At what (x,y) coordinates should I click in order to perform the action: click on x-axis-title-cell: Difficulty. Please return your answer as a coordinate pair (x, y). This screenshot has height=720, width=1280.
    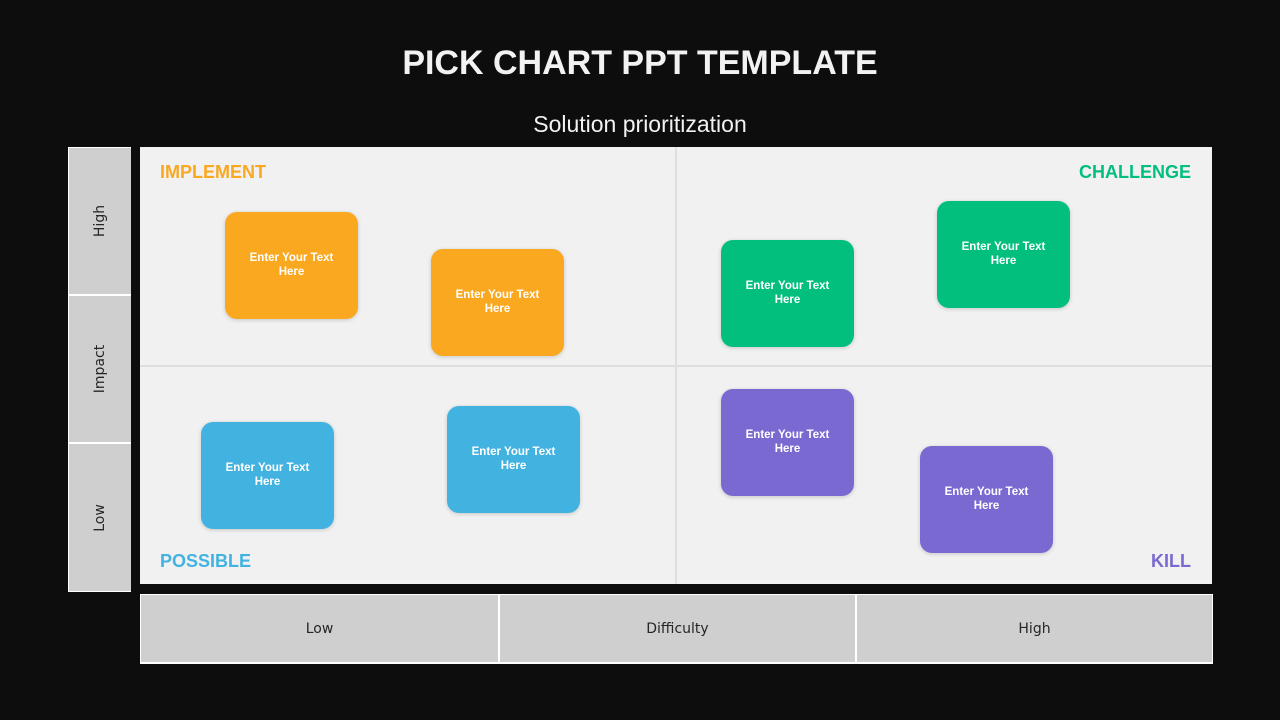
    Looking at the image, I should click on (677, 628).